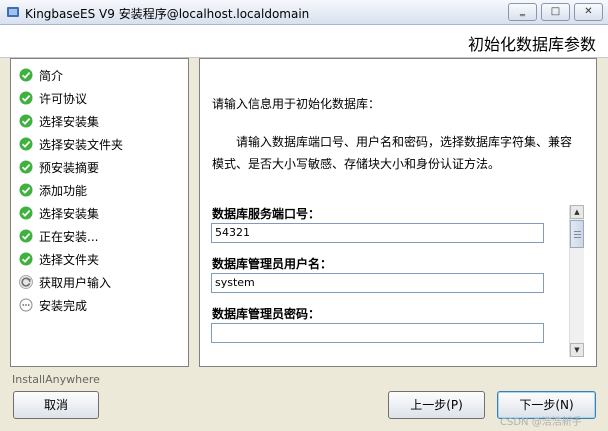  I want to click on cancel-button: 取消, so click(56, 405).